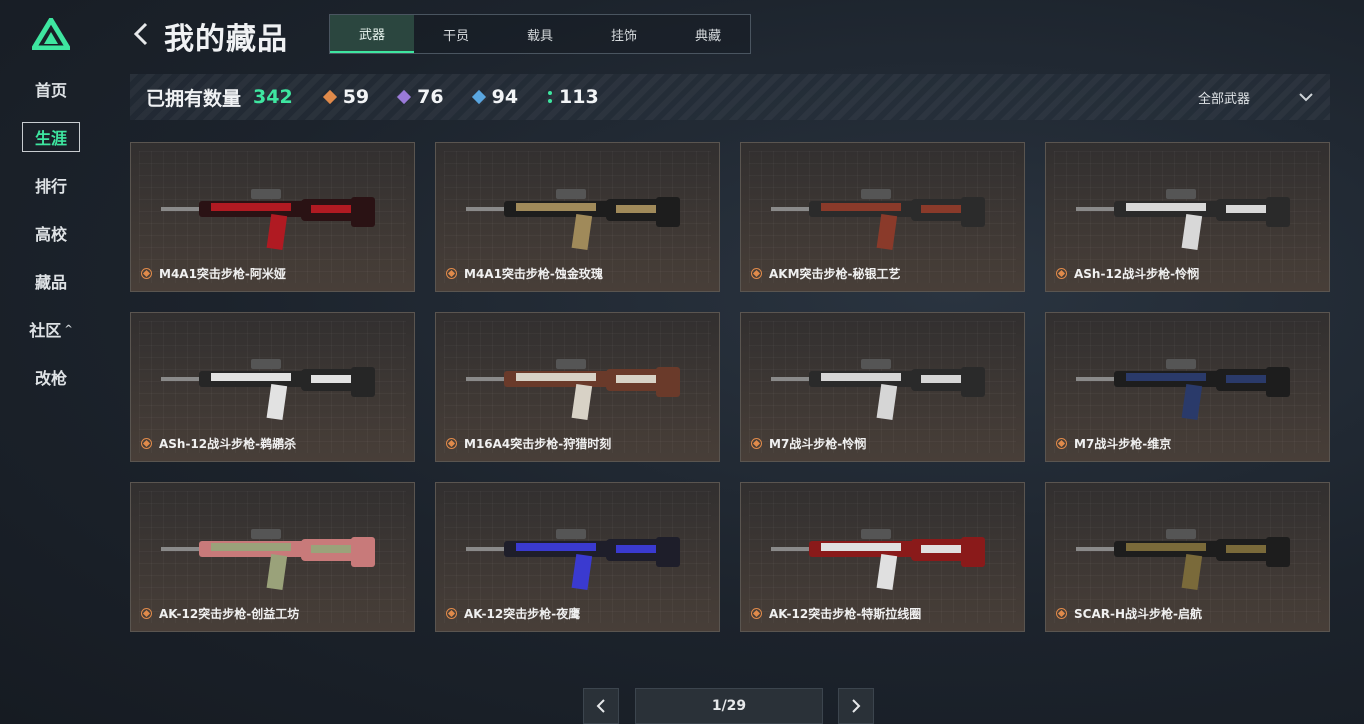 The image size is (1364, 724). I want to click on green-dots-icon, so click(550, 97).